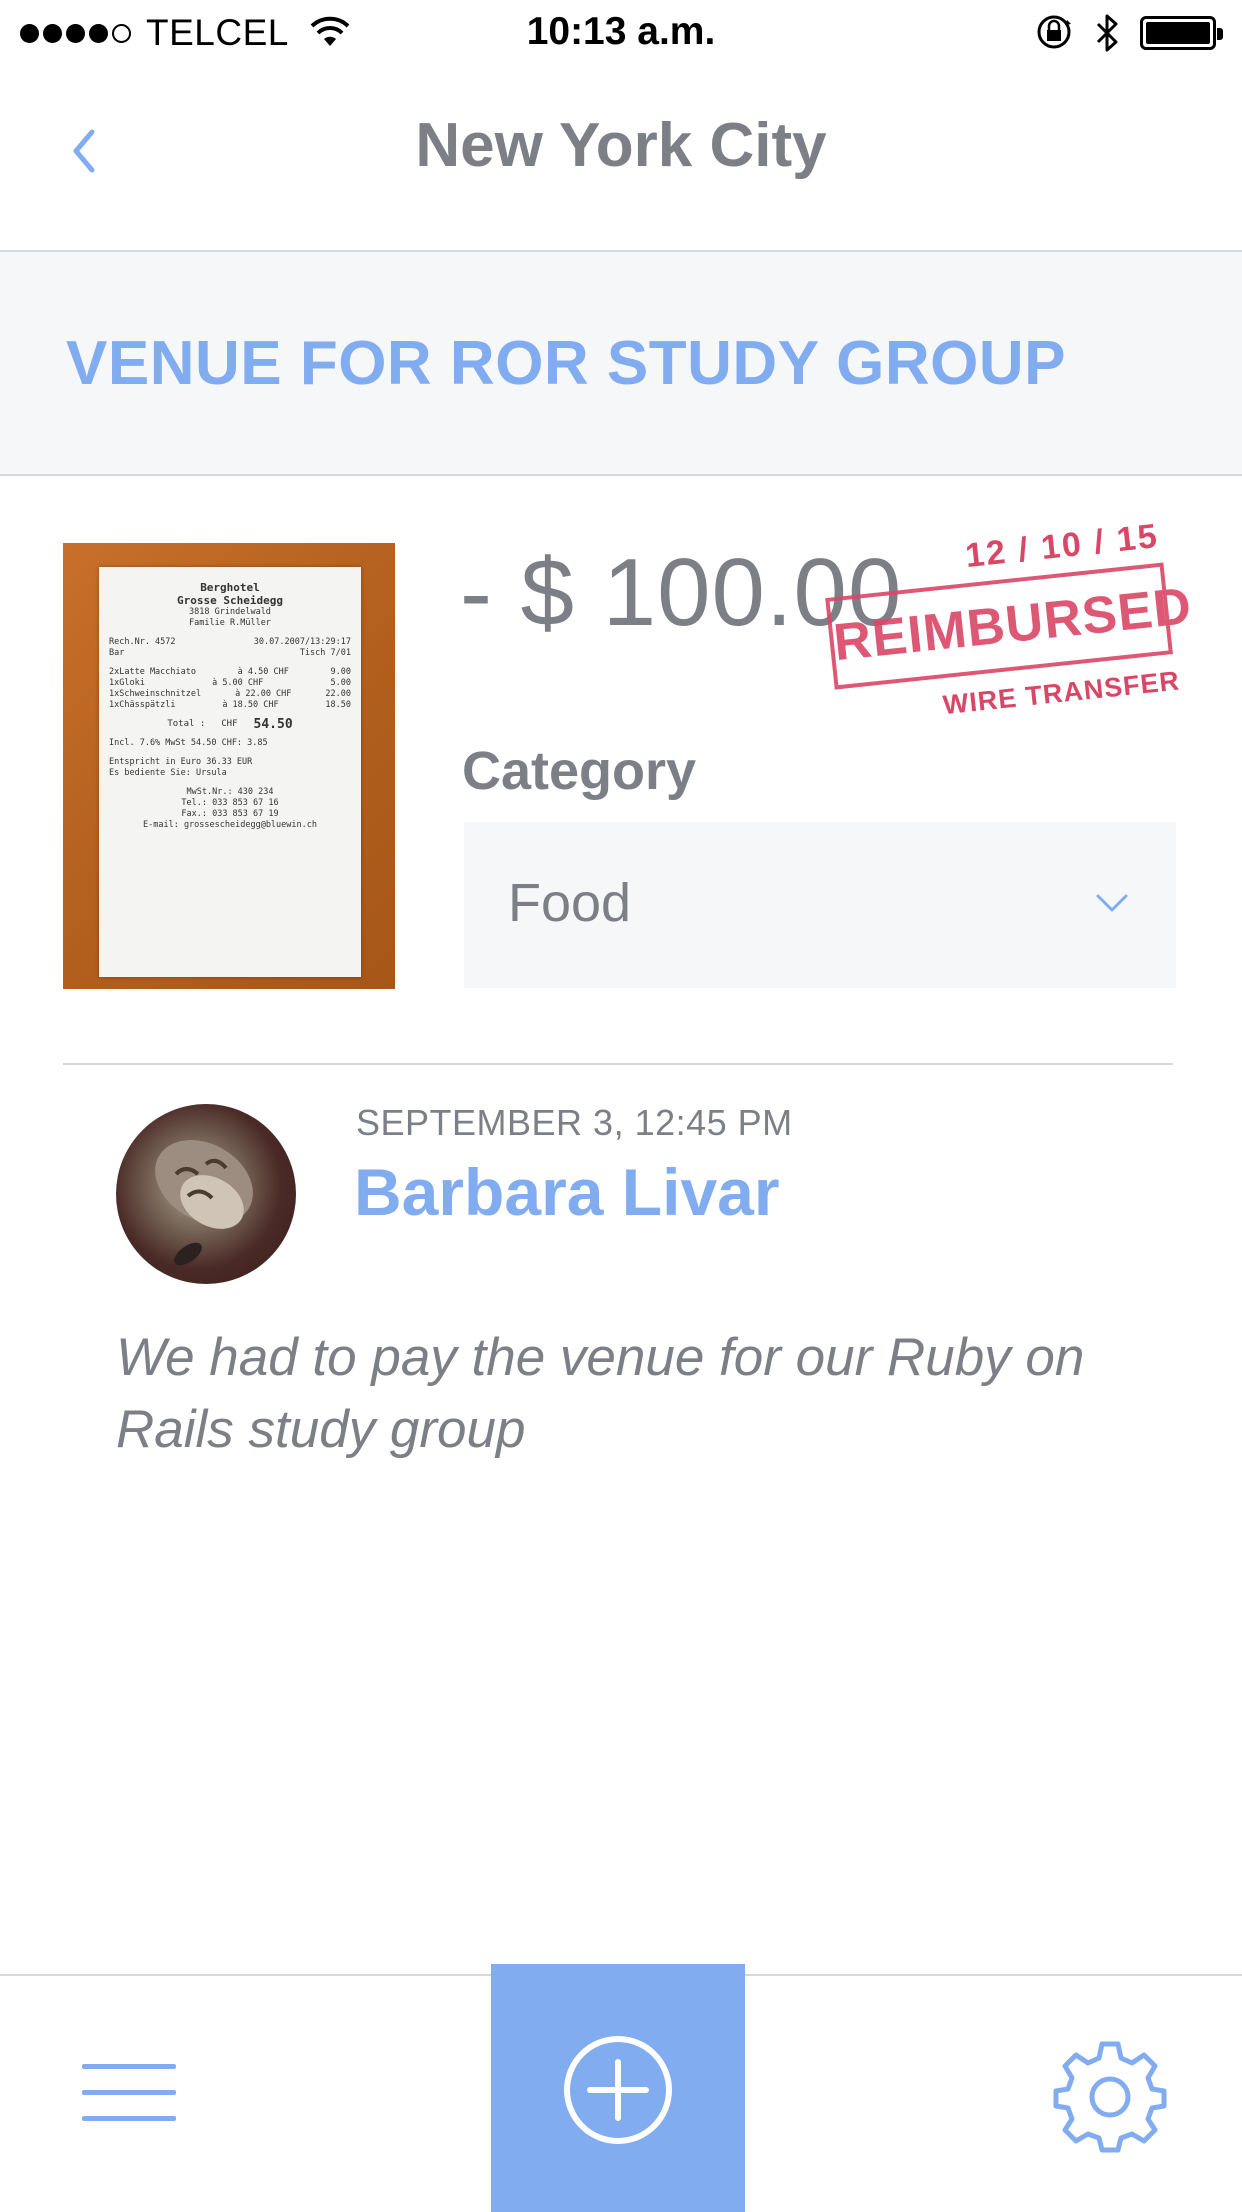 This screenshot has height=2212, width=1242. I want to click on receipt-total: Total : CHF 54.50, so click(230, 724).